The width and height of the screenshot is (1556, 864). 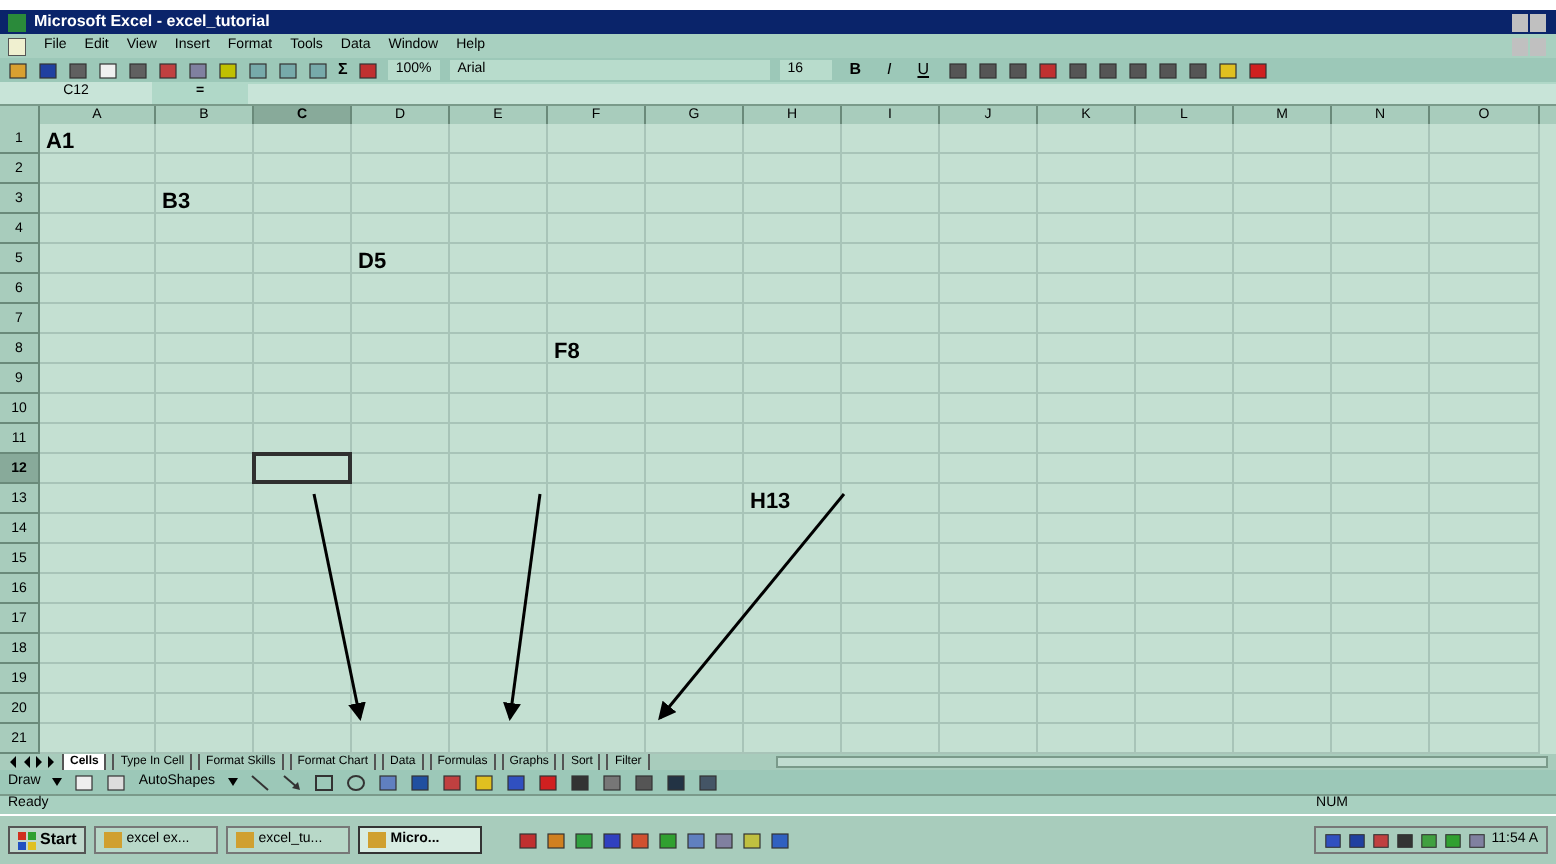 What do you see at coordinates (567, 353) in the screenshot?
I see `cell-text: F8` at bounding box center [567, 353].